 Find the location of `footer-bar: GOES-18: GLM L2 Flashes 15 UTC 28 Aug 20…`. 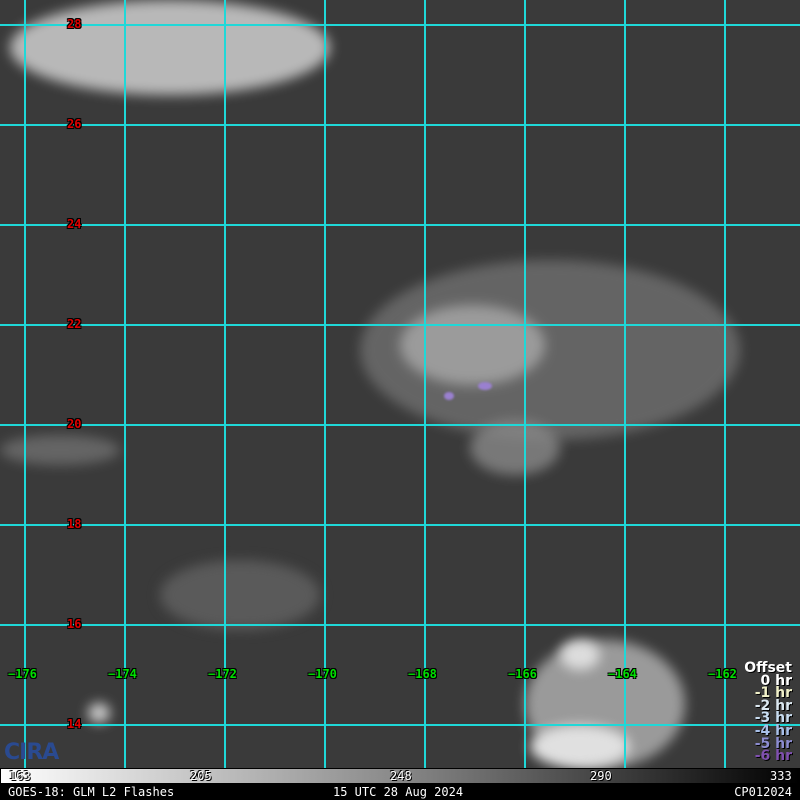

footer-bar: GOES-18: GLM L2 Flashes 15 UTC 28 Aug 20… is located at coordinates (400, 792).